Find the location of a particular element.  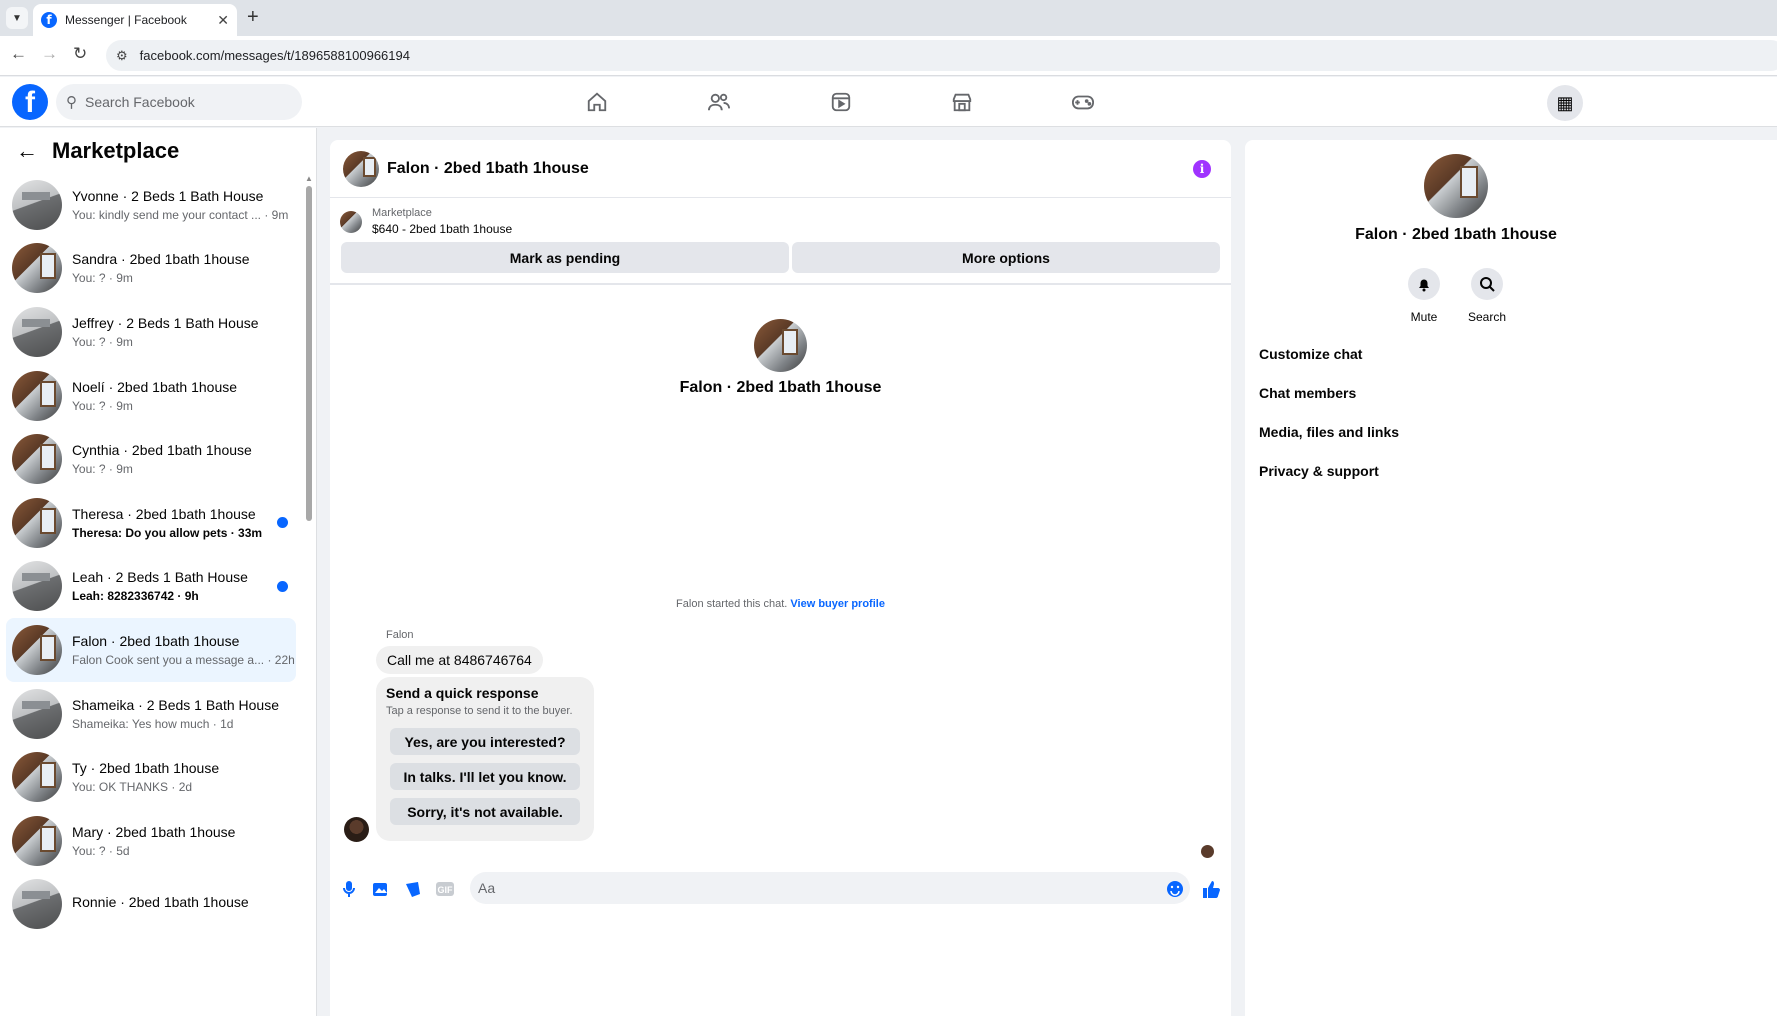

unread-dot-icon is located at coordinates (282, 522).